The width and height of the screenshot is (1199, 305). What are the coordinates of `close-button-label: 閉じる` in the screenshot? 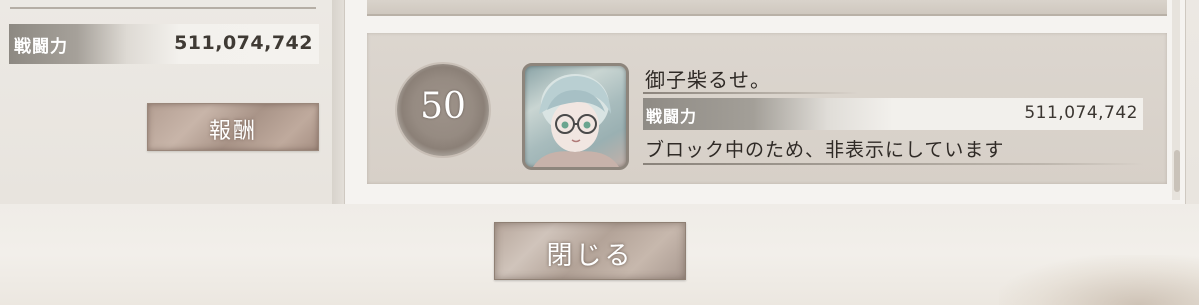 It's located at (590, 256).